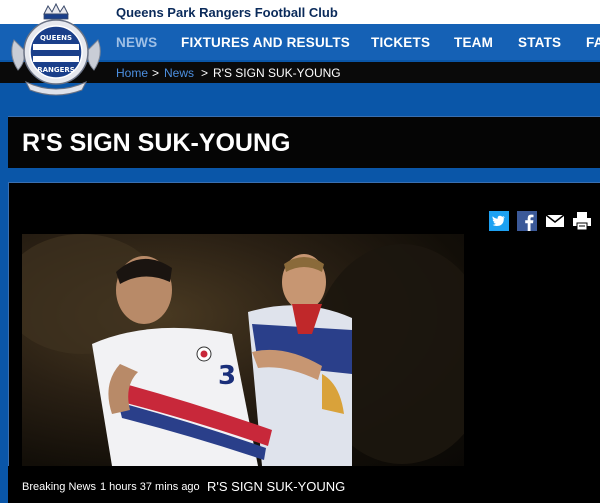 This screenshot has height=503, width=600. What do you see at coordinates (539, 42) in the screenshot?
I see `nav-item-stats: STATS` at bounding box center [539, 42].